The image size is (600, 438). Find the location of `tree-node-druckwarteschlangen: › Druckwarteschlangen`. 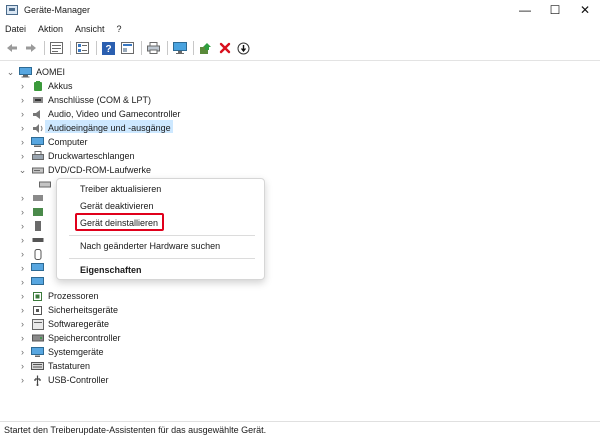

tree-node-druckwarteschlangen: › Druckwarteschlangen is located at coordinates (76, 156).